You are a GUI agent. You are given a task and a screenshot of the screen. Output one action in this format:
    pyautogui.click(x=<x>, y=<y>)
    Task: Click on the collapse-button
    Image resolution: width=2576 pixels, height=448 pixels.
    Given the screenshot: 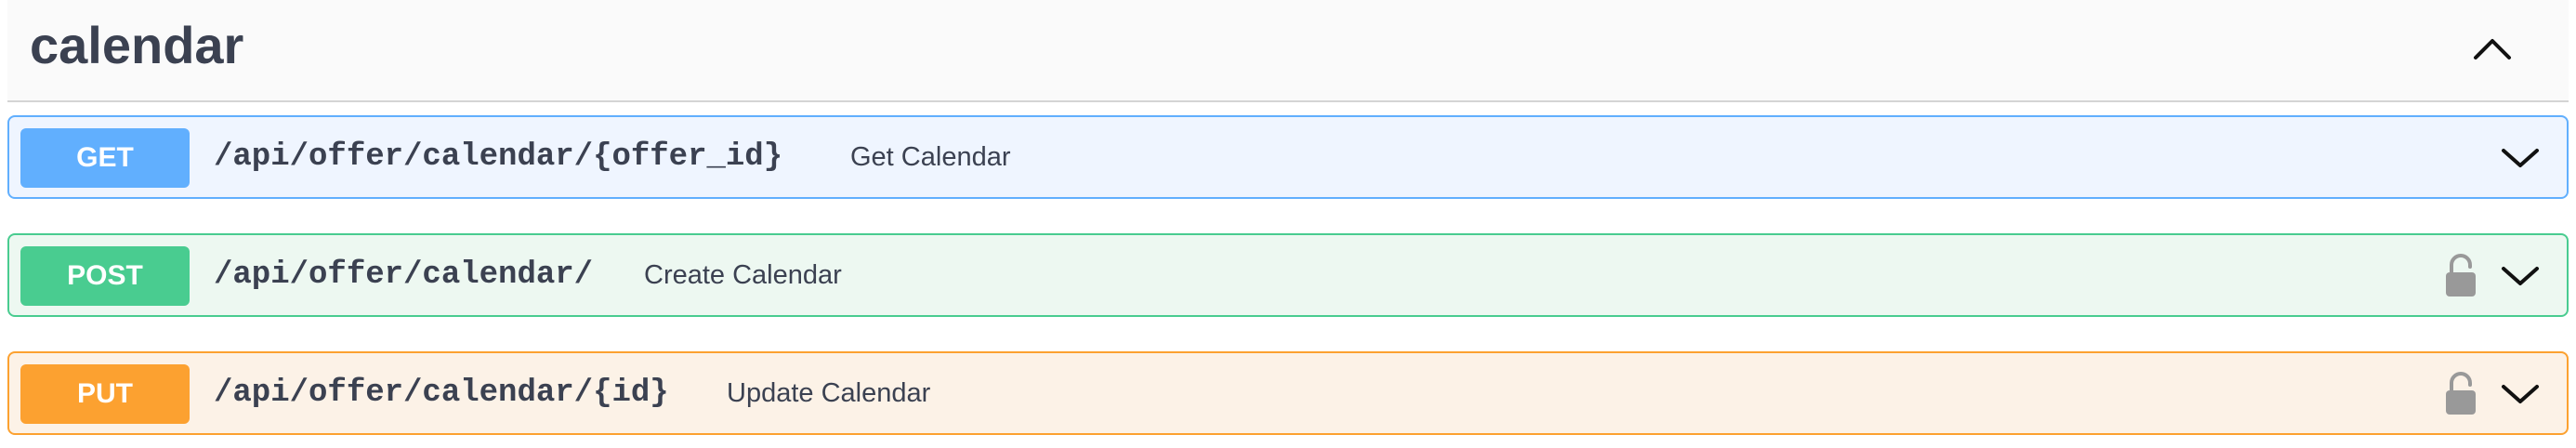 What is the action you would take?
    pyautogui.click(x=2492, y=50)
    